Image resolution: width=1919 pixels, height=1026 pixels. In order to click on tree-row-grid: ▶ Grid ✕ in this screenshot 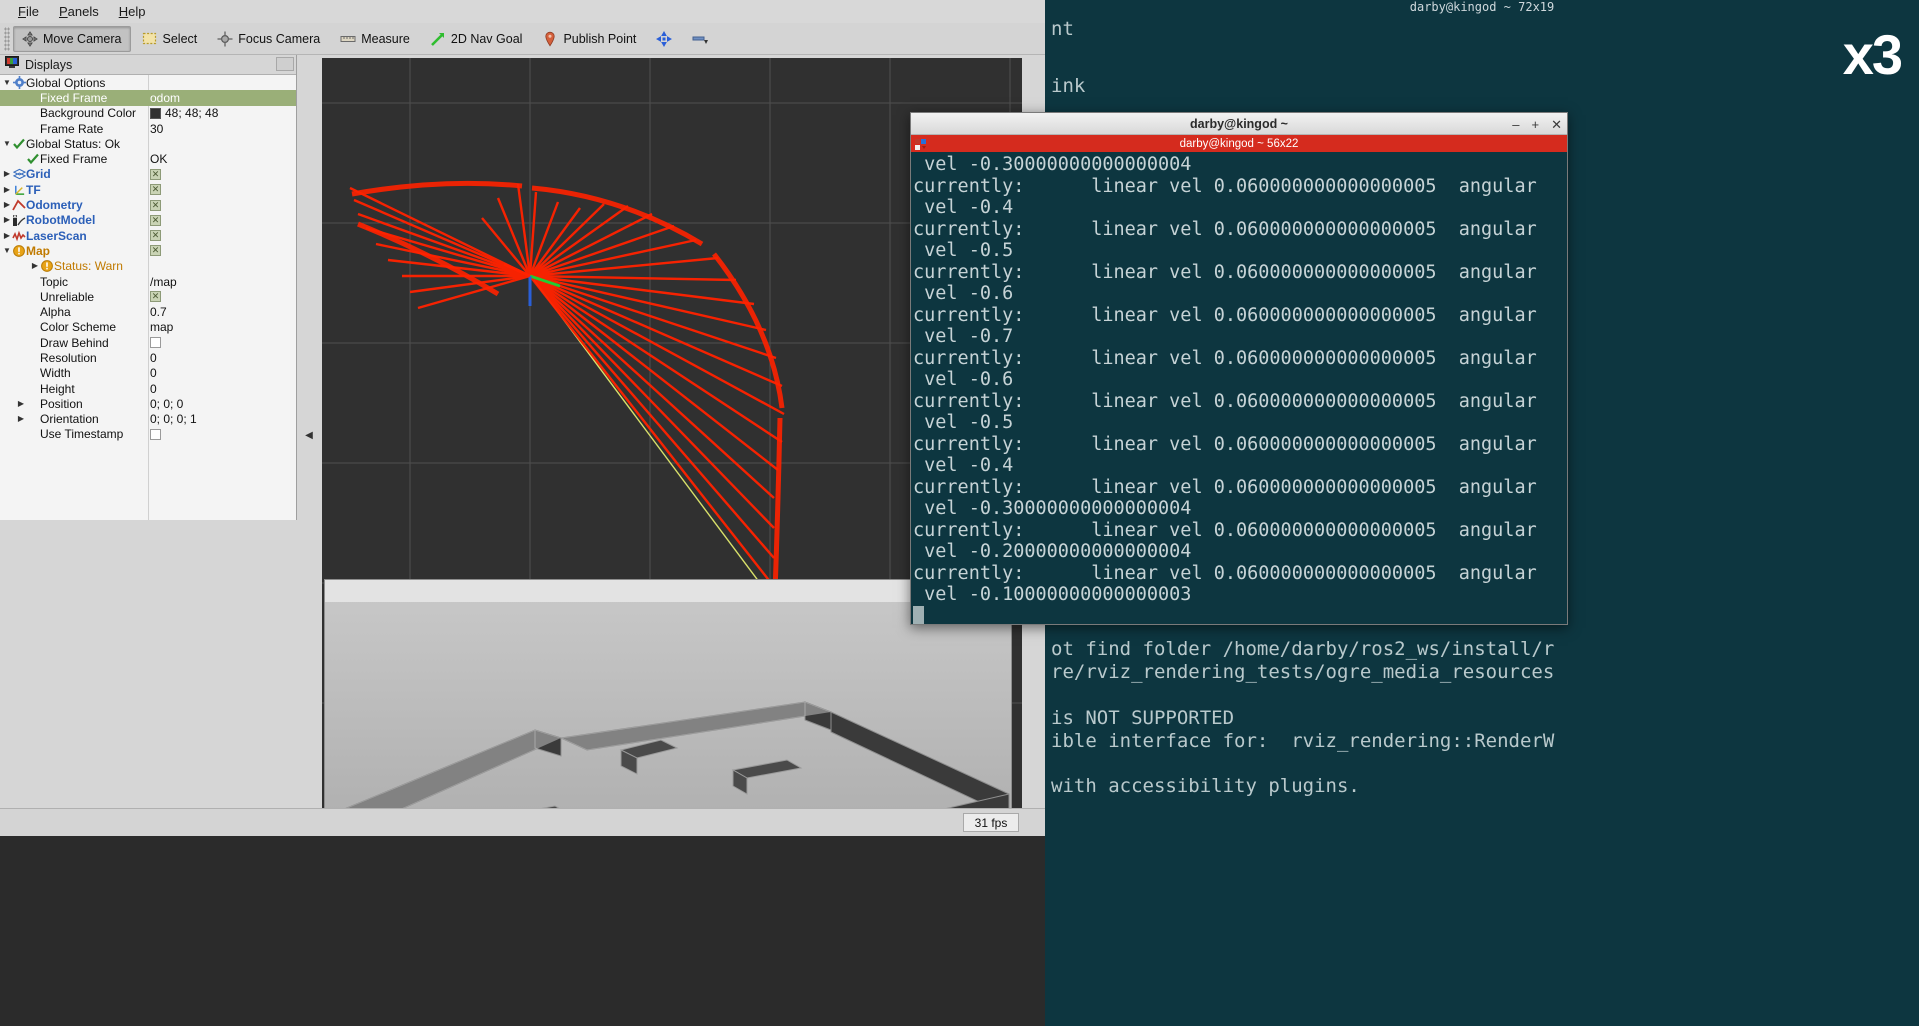, I will do `click(148, 174)`.